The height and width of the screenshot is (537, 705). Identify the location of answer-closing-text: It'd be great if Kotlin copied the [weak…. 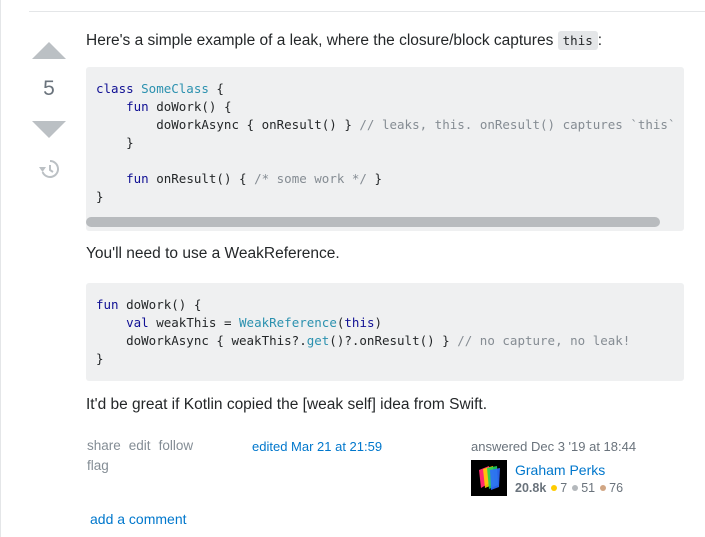
(286, 404).